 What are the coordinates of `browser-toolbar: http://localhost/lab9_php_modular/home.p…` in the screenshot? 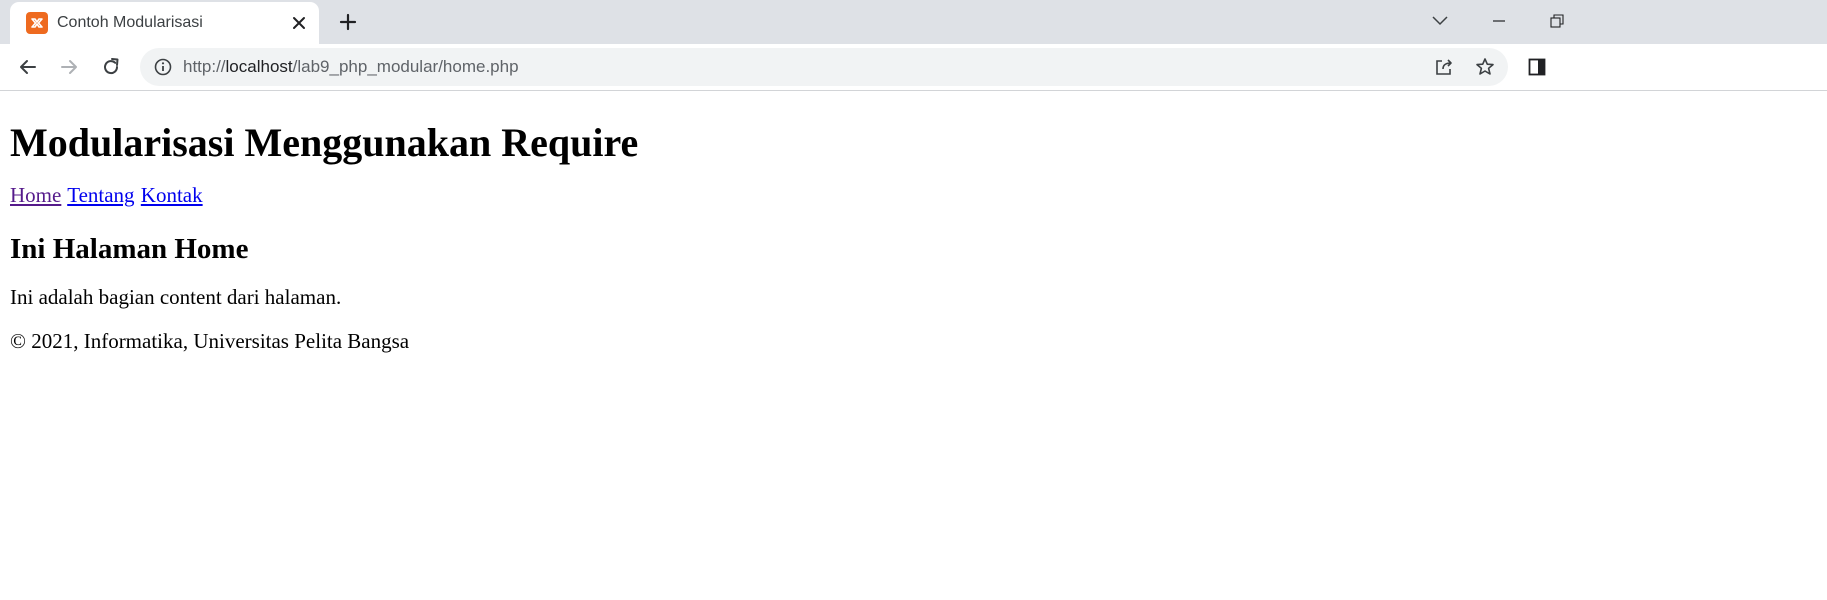 It's located at (913, 67).